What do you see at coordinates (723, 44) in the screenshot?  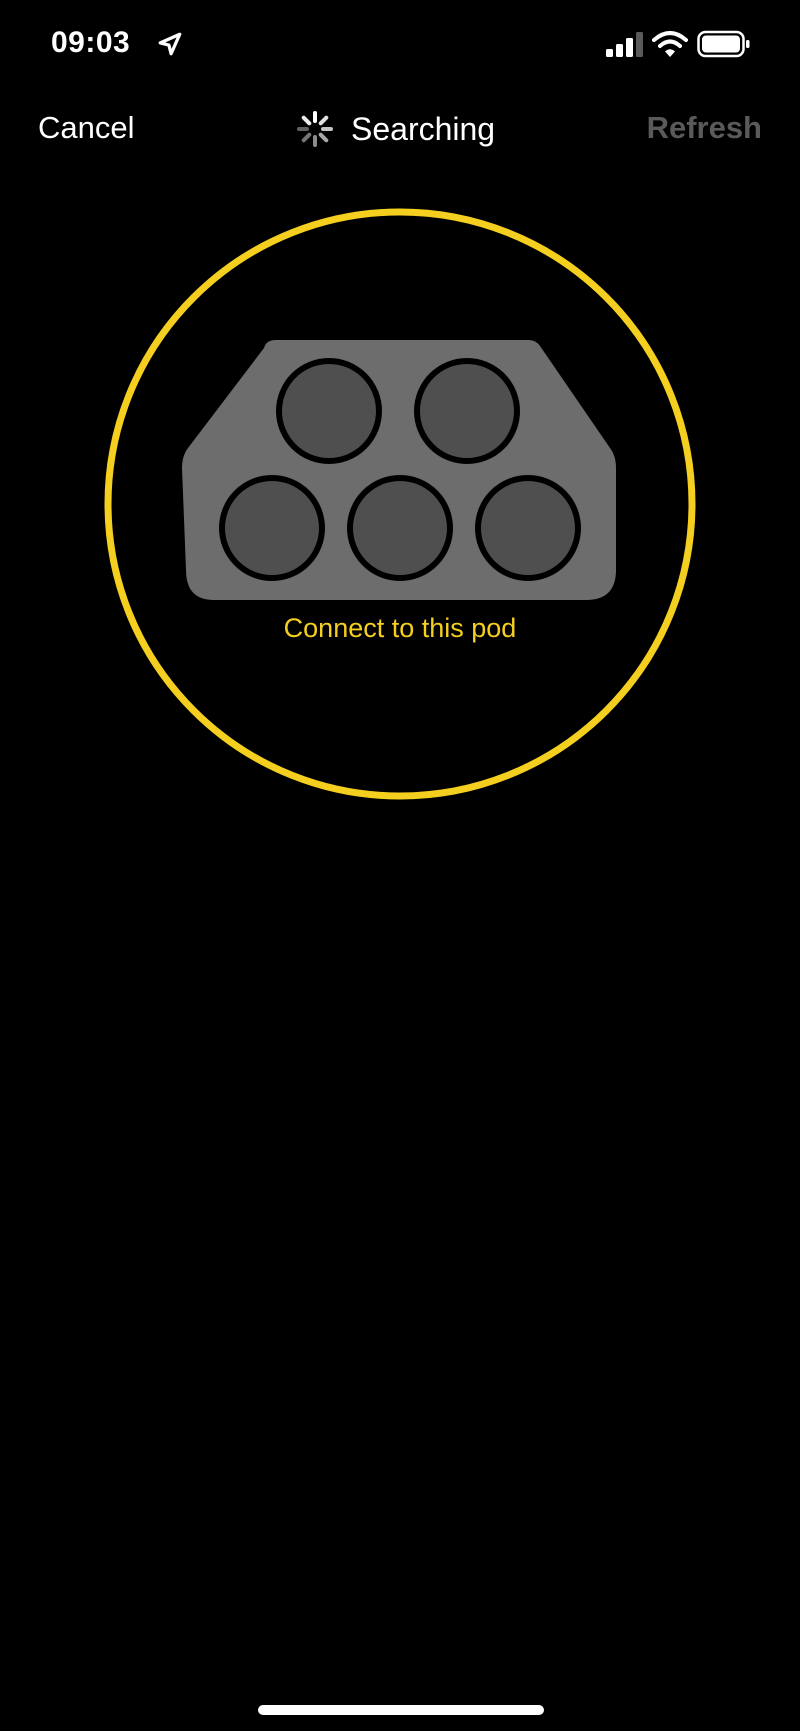 I see `battery-icon` at bounding box center [723, 44].